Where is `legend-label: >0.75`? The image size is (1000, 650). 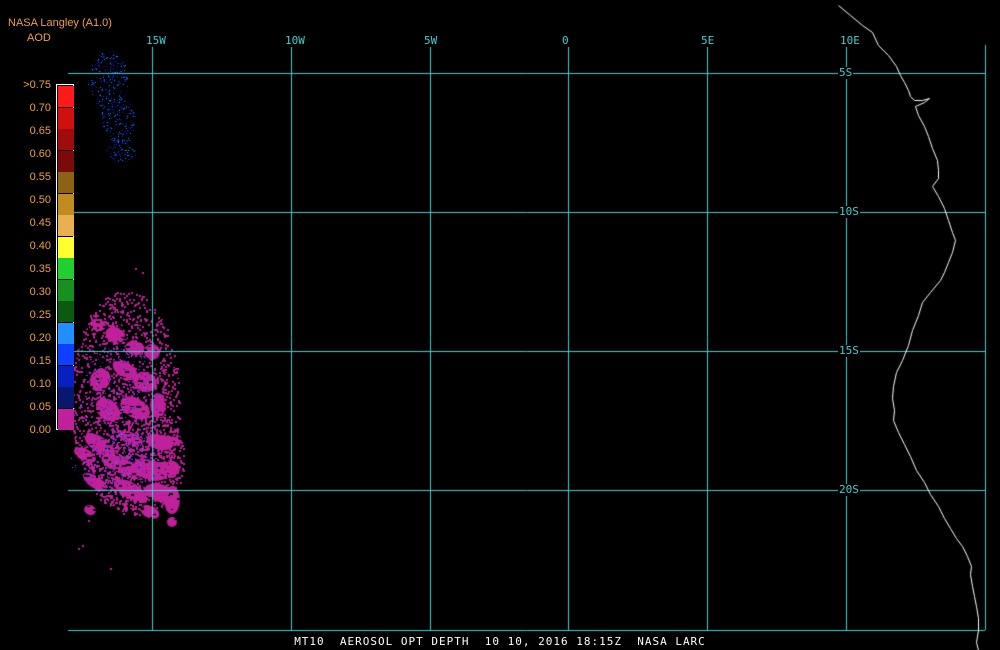 legend-label: >0.75 is located at coordinates (37, 85).